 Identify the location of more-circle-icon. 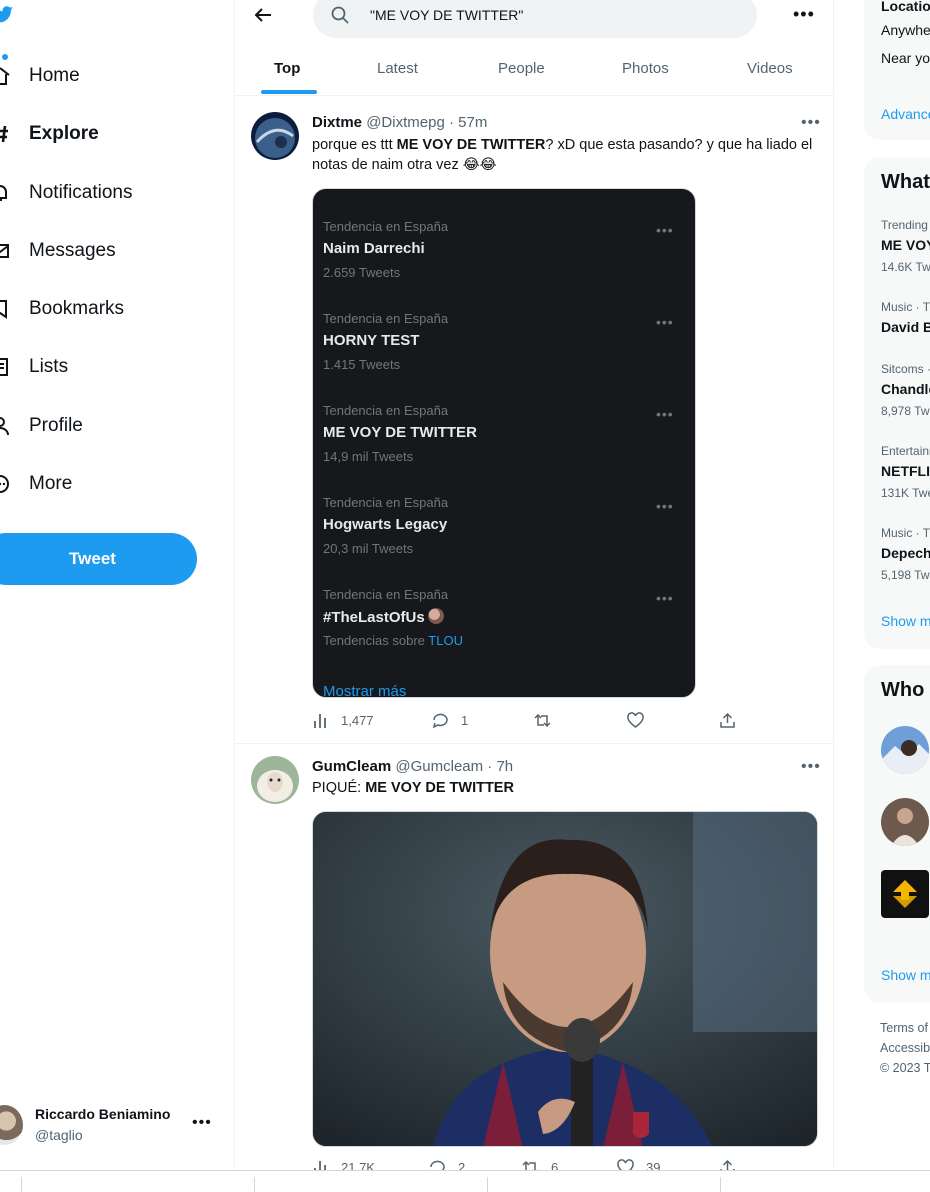
(4, 484).